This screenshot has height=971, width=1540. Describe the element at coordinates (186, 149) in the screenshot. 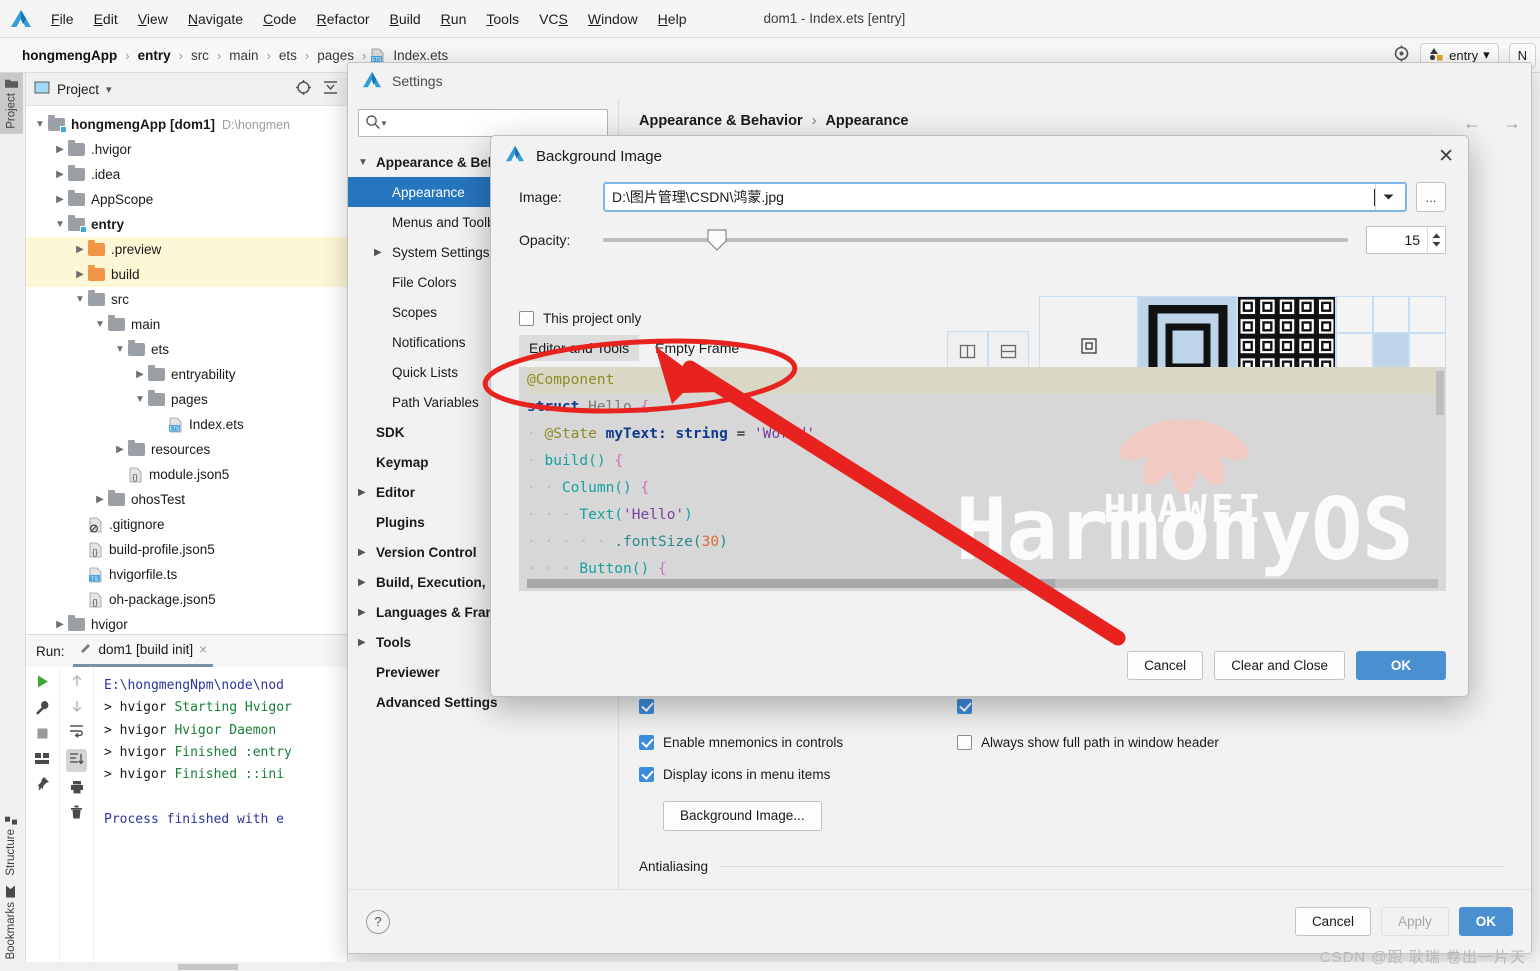

I see `tree-node: ▶ .hvigor` at that location.